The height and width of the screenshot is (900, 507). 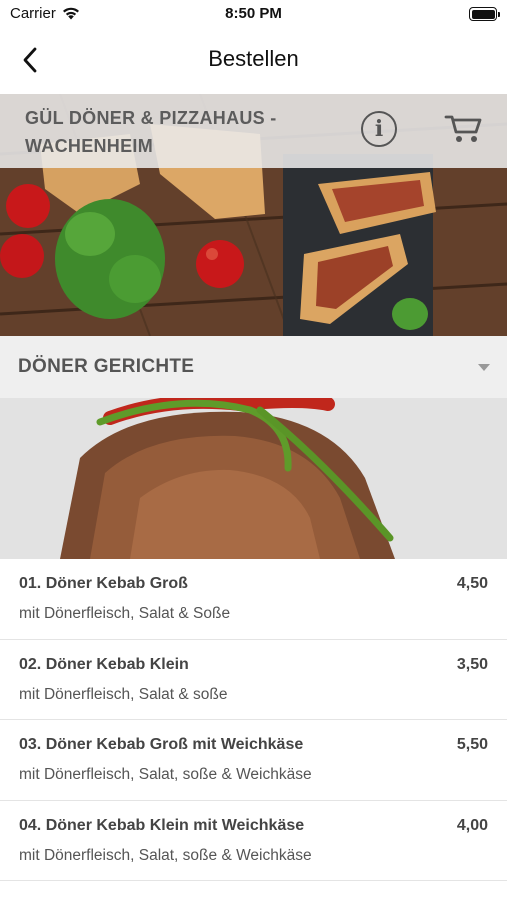 I want to click on category-title: DÖNER GERICHTE, so click(x=106, y=366).